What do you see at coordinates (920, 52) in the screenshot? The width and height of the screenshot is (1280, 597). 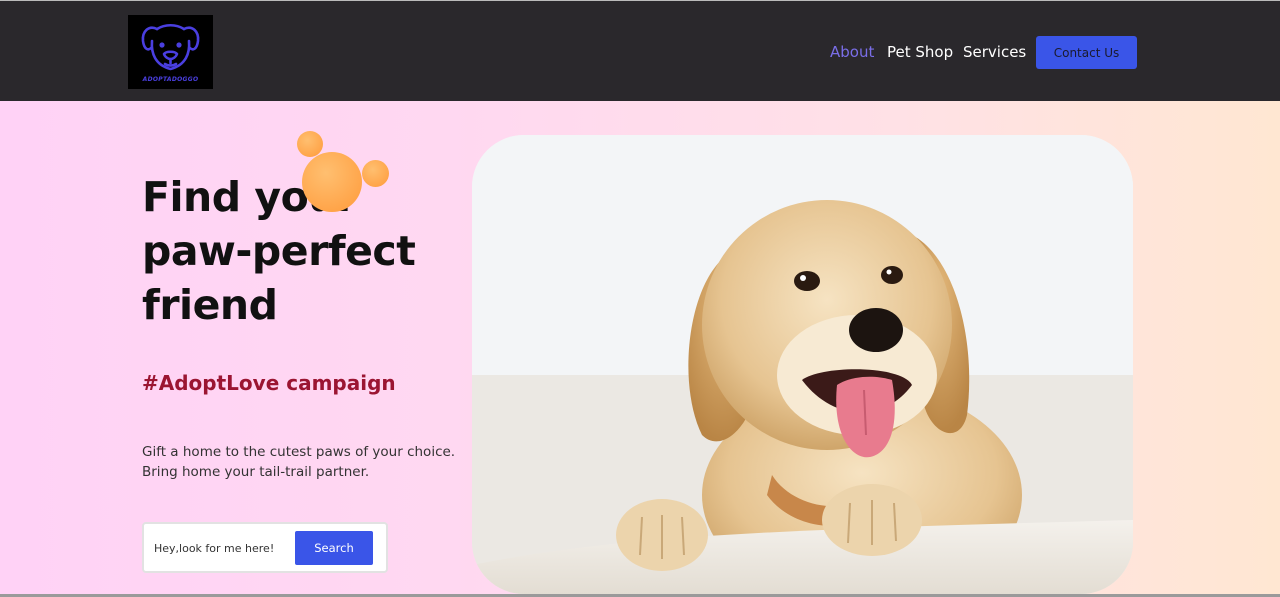 I see `nav-pet-shop: Pet Shop` at bounding box center [920, 52].